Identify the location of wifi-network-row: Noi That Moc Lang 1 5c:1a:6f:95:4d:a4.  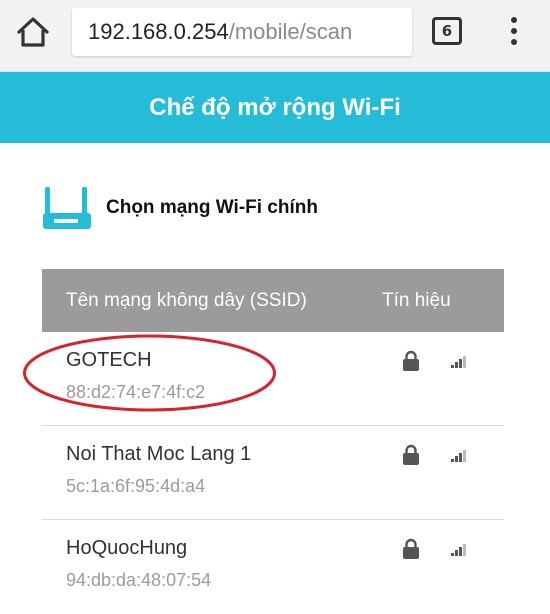
(273, 473).